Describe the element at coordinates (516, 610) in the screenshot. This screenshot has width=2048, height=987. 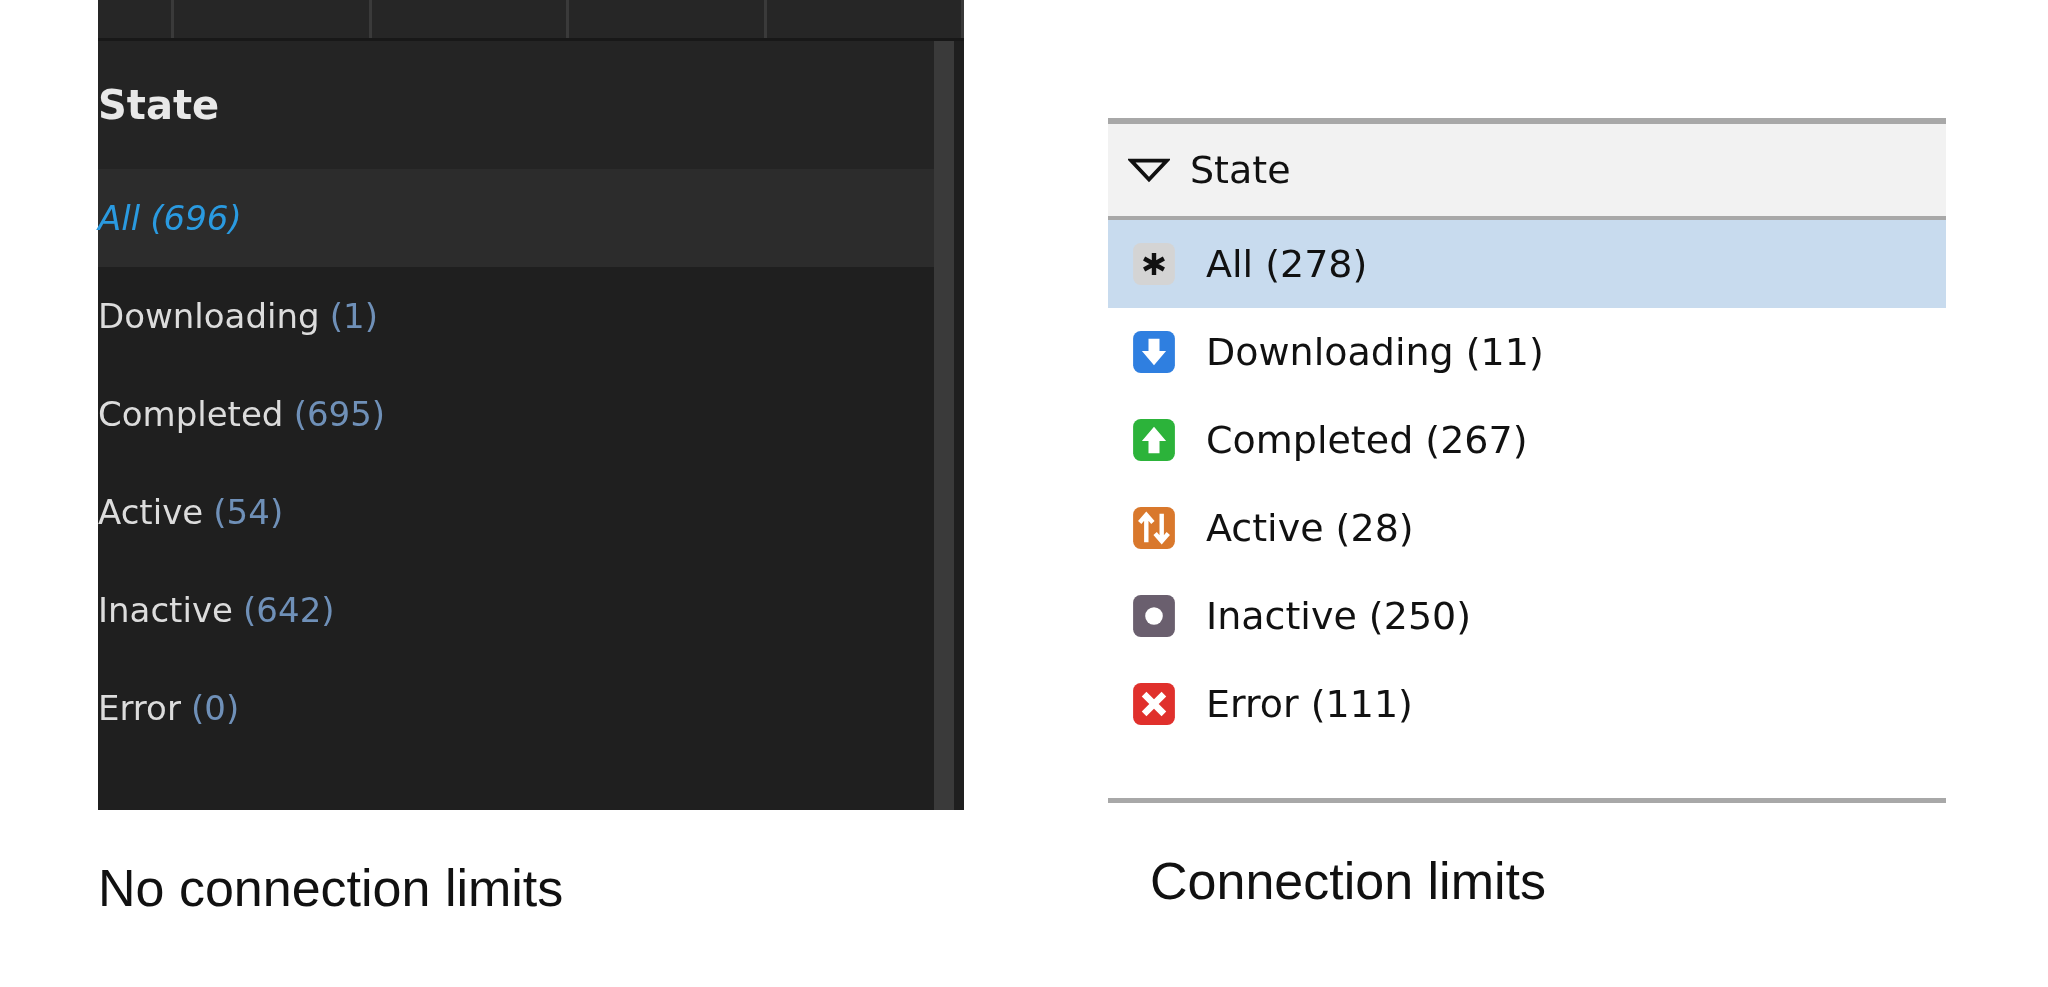
I see `filter-item: Inactive (642)` at that location.